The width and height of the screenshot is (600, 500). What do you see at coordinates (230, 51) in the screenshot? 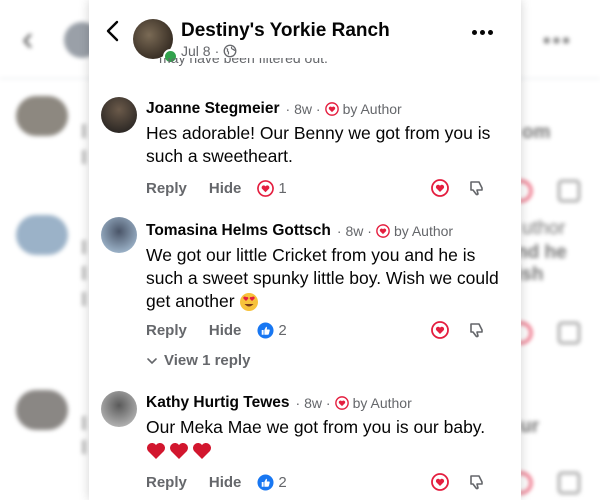
I see `globe-icon` at bounding box center [230, 51].